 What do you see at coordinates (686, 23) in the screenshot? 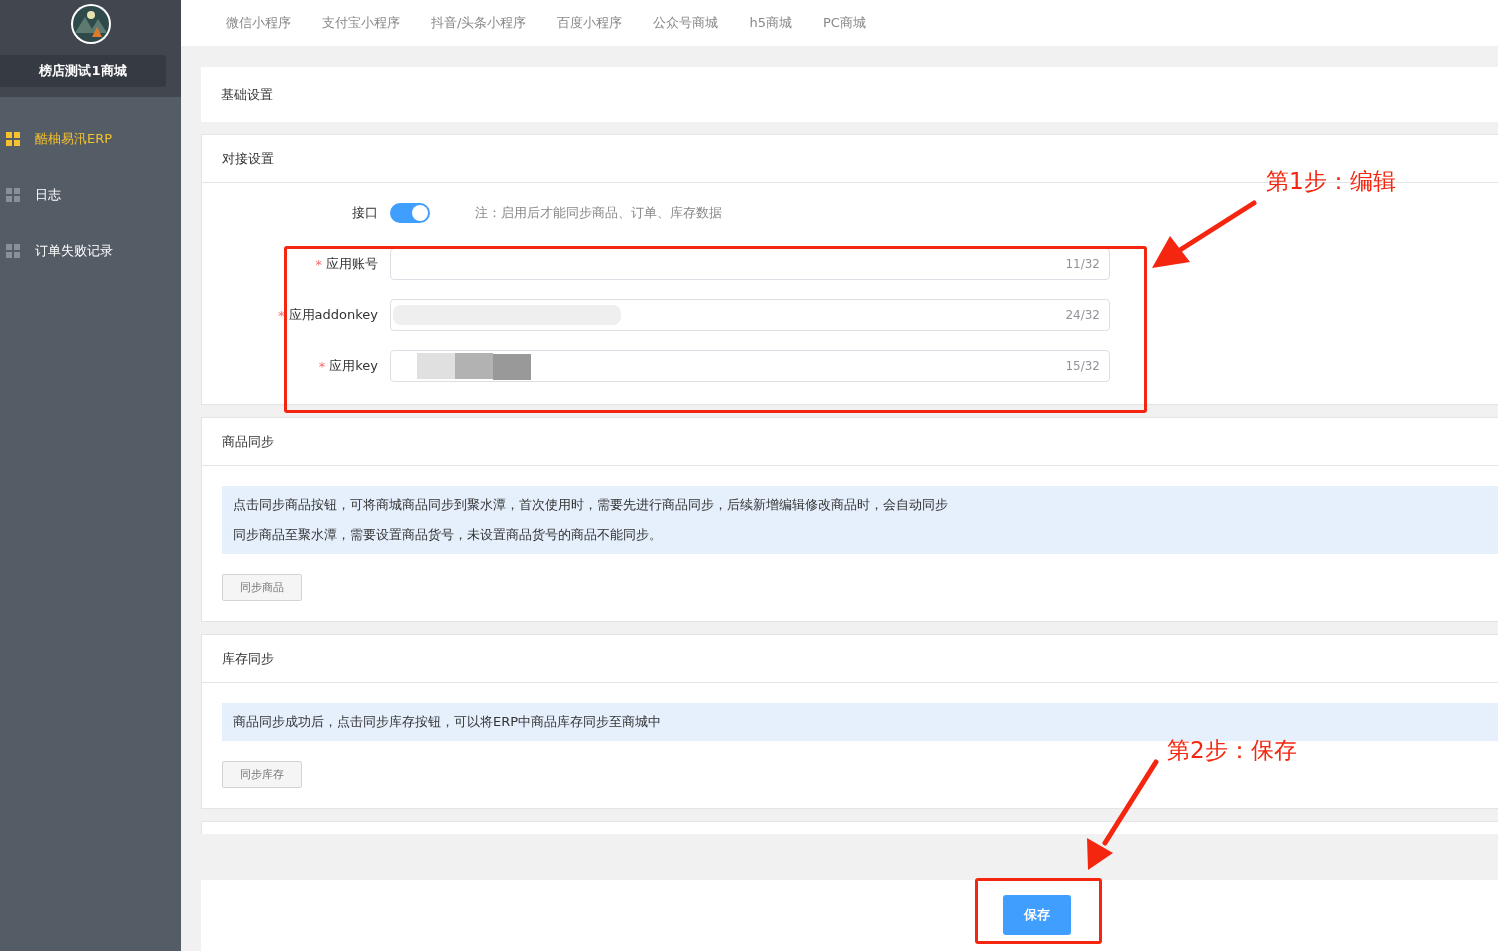
I see `tab: 公众号商城` at bounding box center [686, 23].